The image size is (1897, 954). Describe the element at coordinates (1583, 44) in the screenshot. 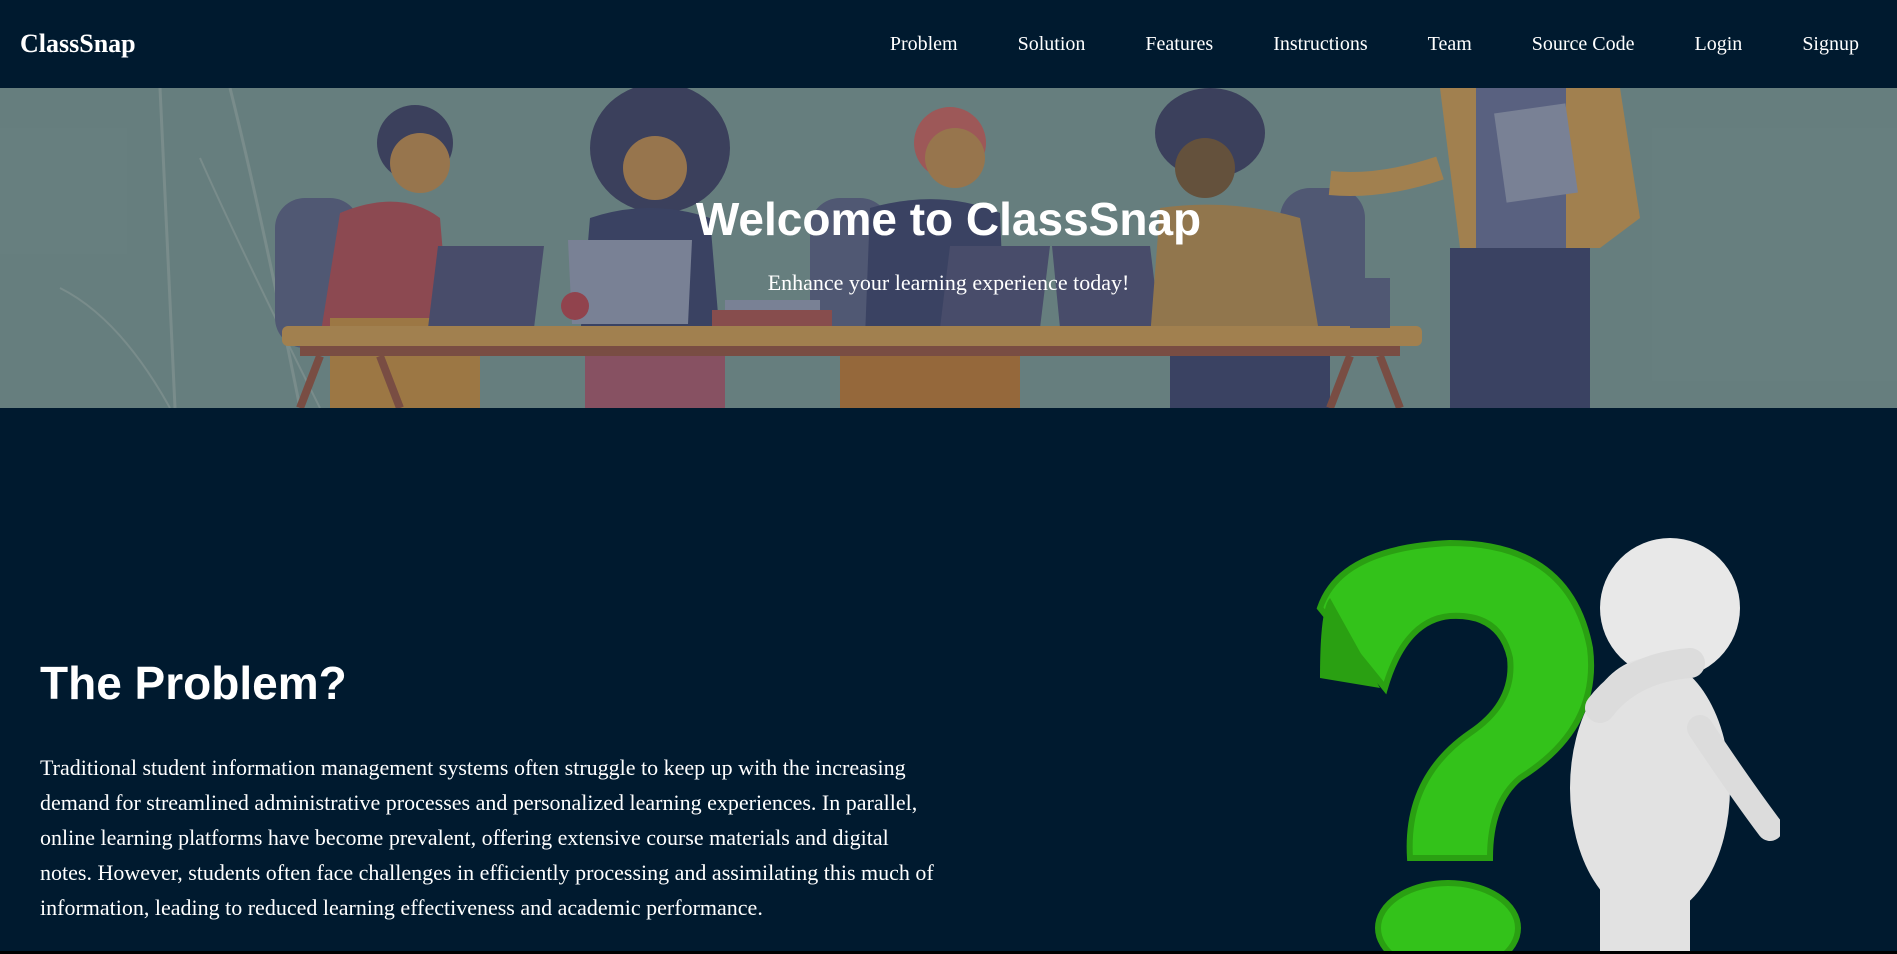

I see `nav-link-source-code: Source Code` at that location.